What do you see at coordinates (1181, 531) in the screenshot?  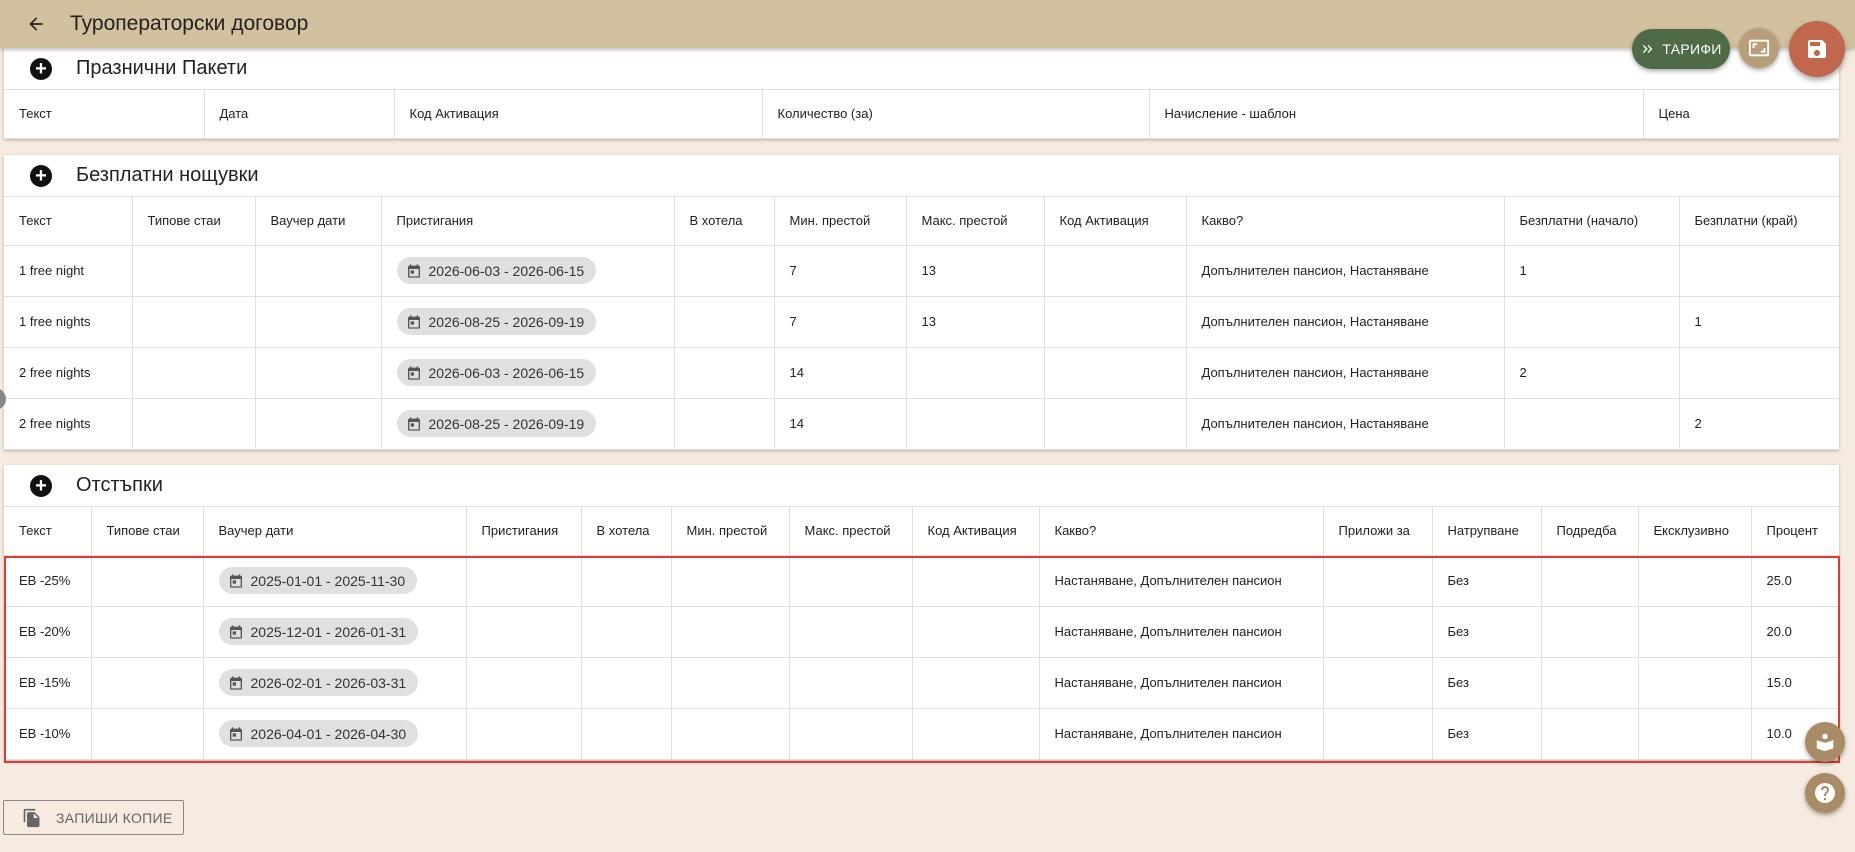 I see `discount-column-header: Какво?` at bounding box center [1181, 531].